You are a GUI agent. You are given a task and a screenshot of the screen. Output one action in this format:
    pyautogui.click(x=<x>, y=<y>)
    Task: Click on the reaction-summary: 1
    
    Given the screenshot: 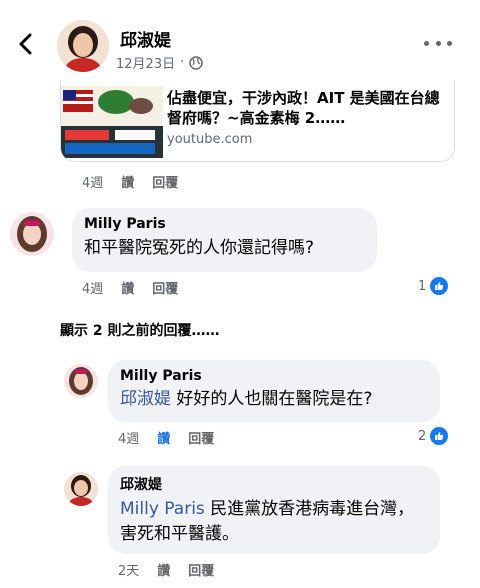 What is the action you would take?
    pyautogui.click(x=433, y=286)
    